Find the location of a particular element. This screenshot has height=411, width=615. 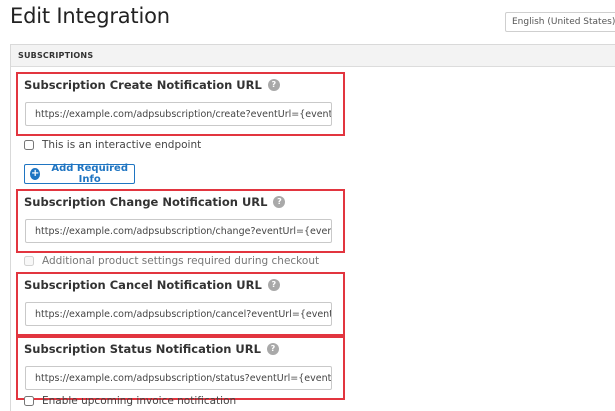

language-select-value: English (United States) is located at coordinates (563, 22).